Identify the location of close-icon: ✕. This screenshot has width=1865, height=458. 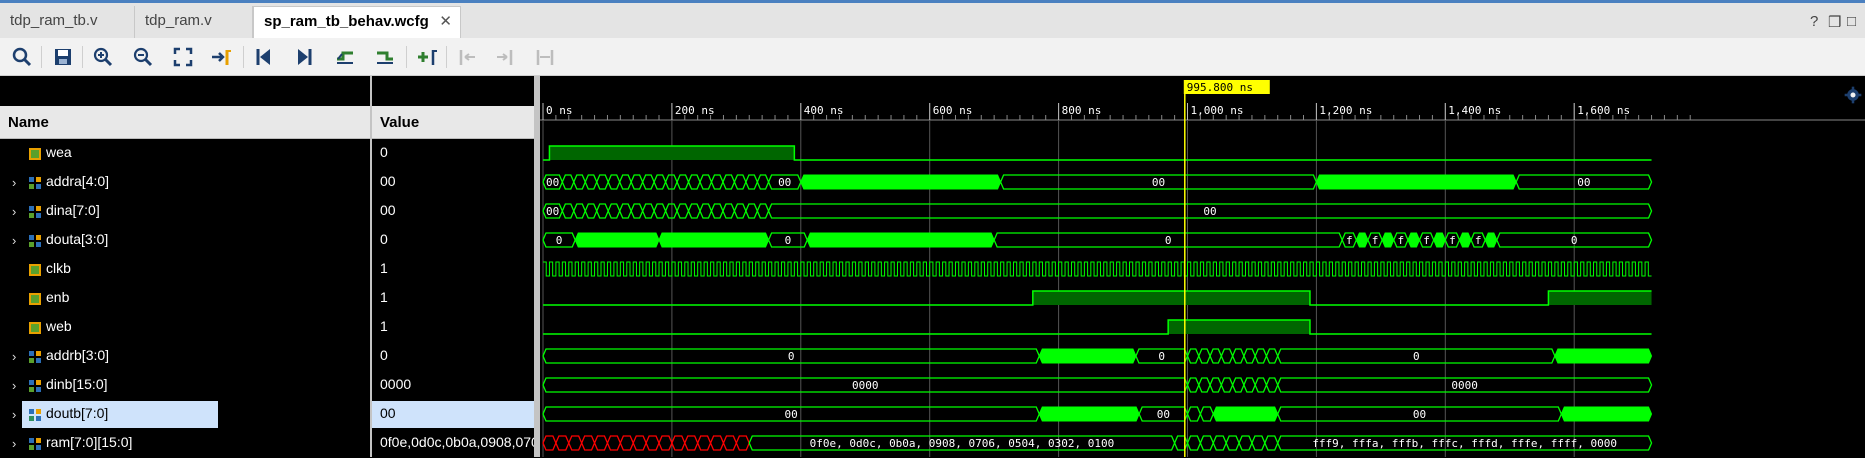
(445, 22).